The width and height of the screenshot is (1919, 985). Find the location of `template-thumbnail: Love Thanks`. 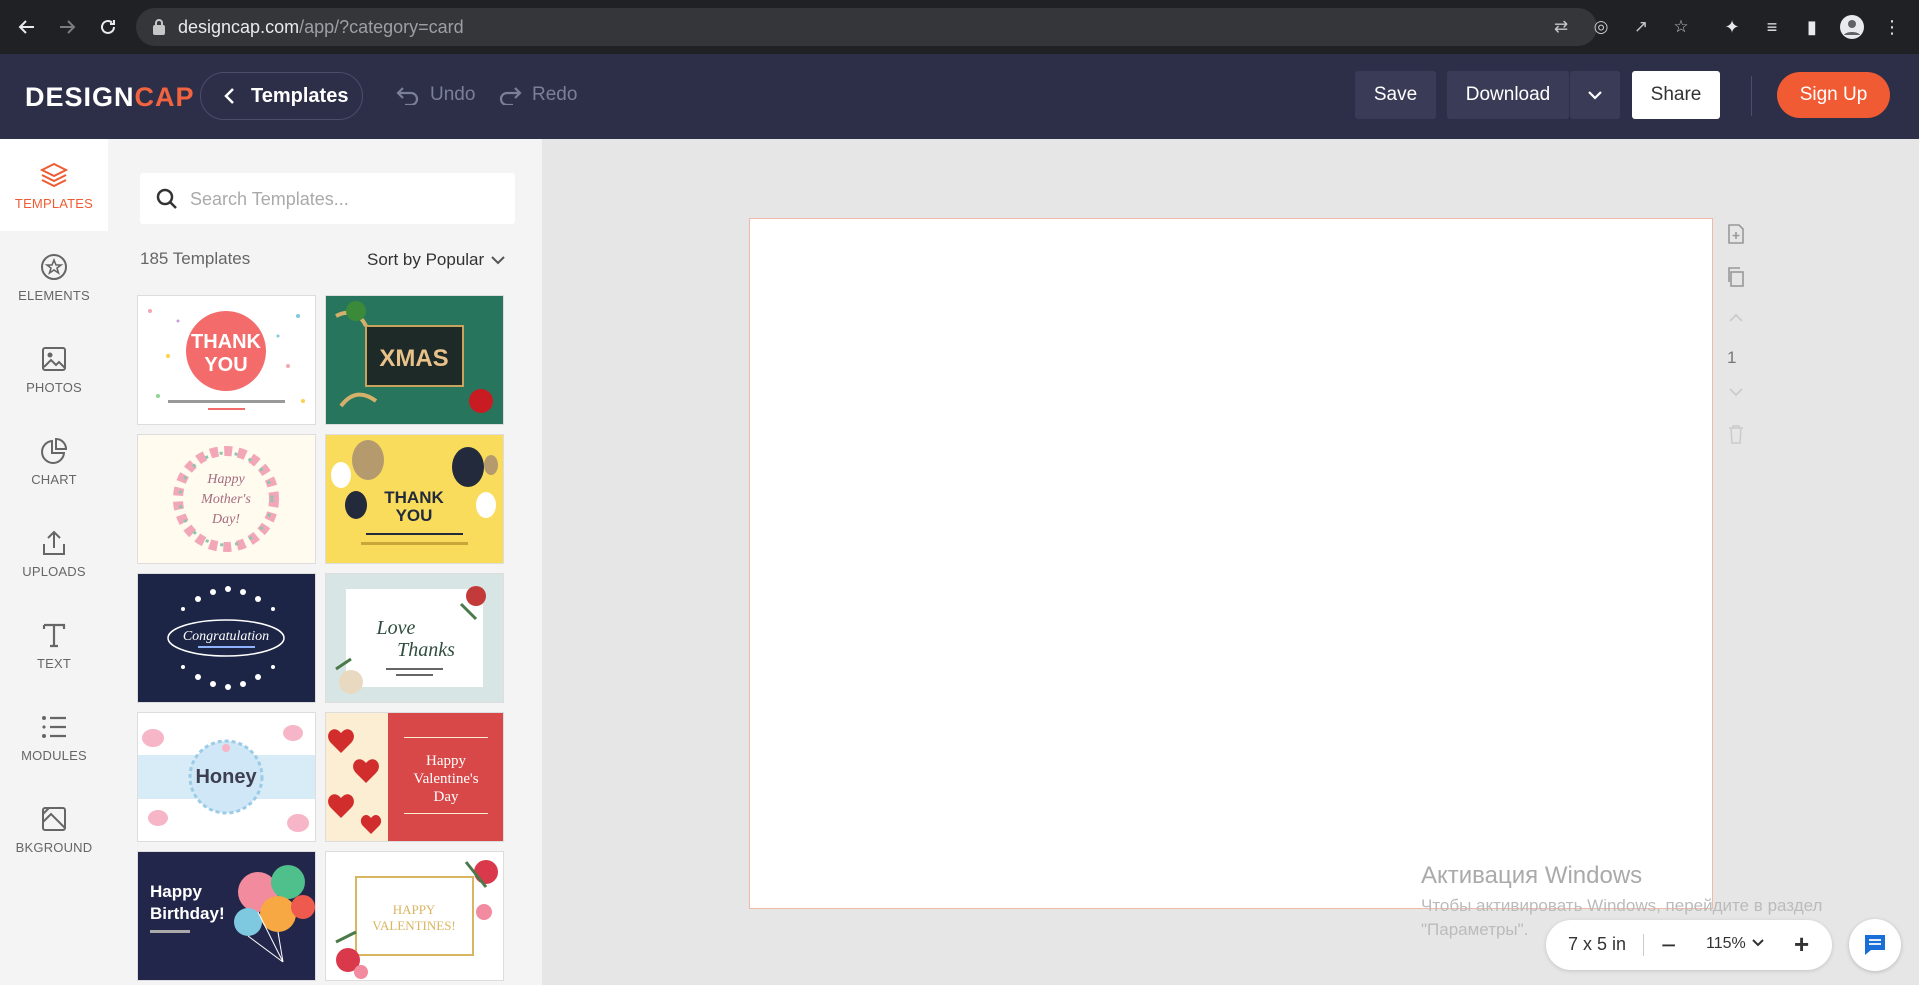

template-thumbnail: Love Thanks is located at coordinates (414, 638).